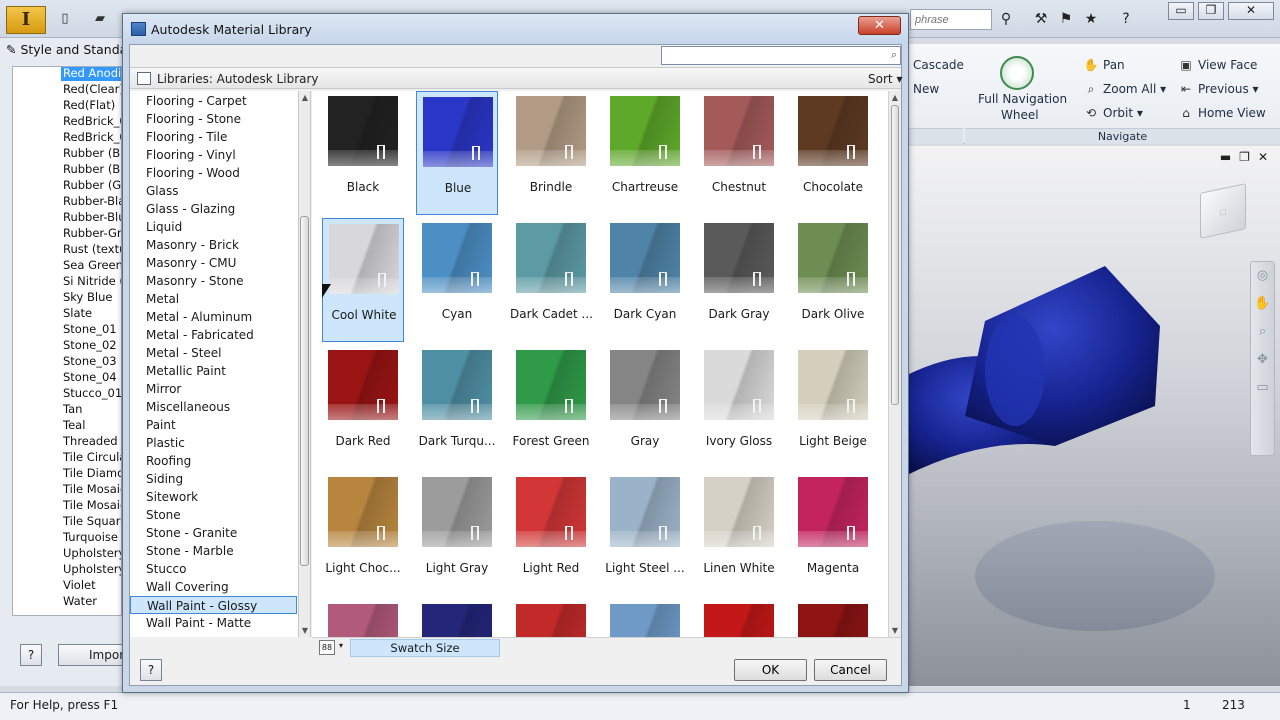  What do you see at coordinates (305, 97) in the screenshot?
I see `scroll-up-arrow-icon: ▲` at bounding box center [305, 97].